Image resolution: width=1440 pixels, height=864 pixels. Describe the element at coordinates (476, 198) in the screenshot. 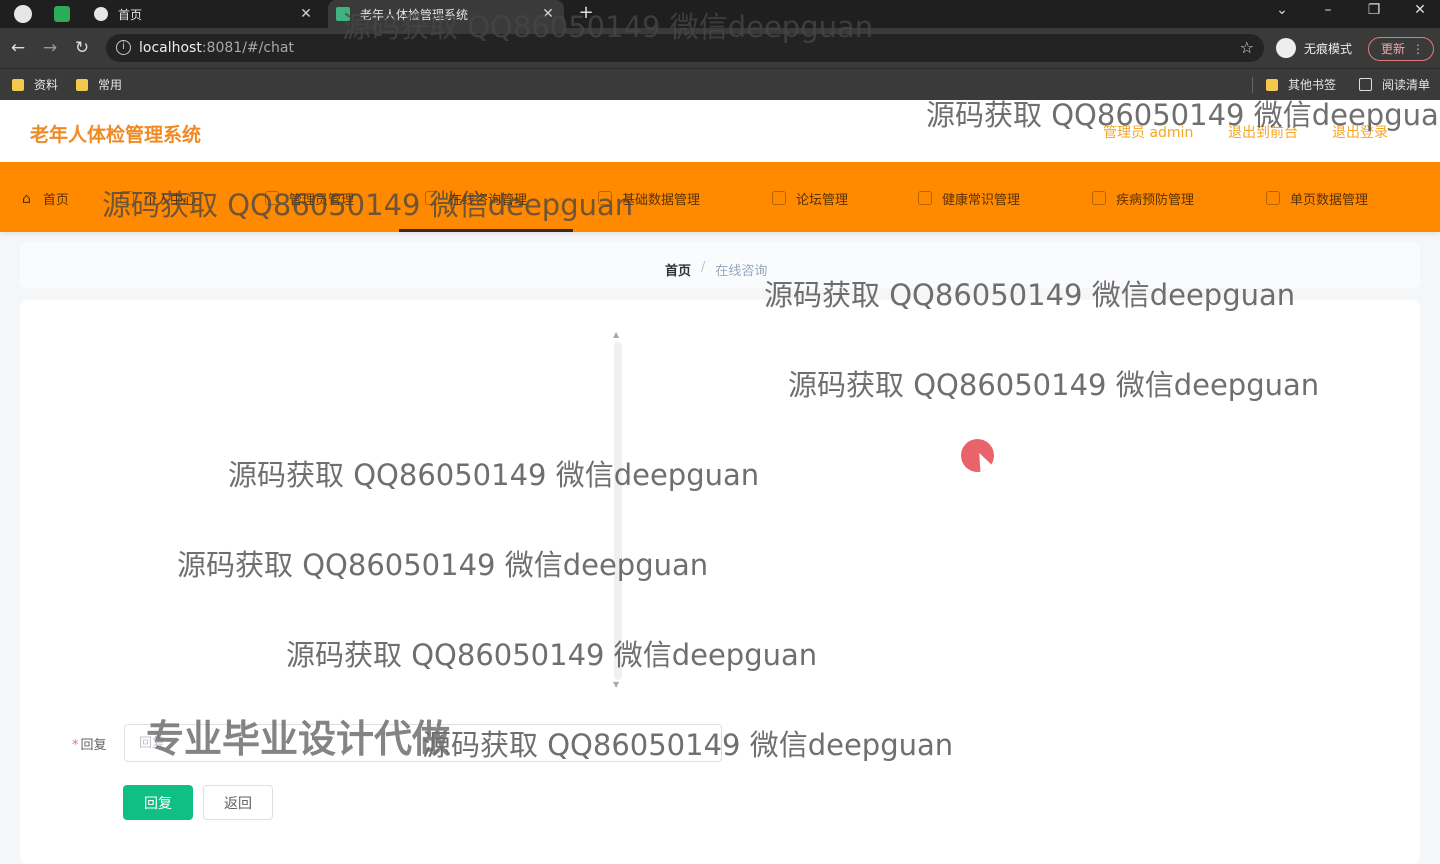

I see `nav-item-consult: 在线咨询管理` at that location.